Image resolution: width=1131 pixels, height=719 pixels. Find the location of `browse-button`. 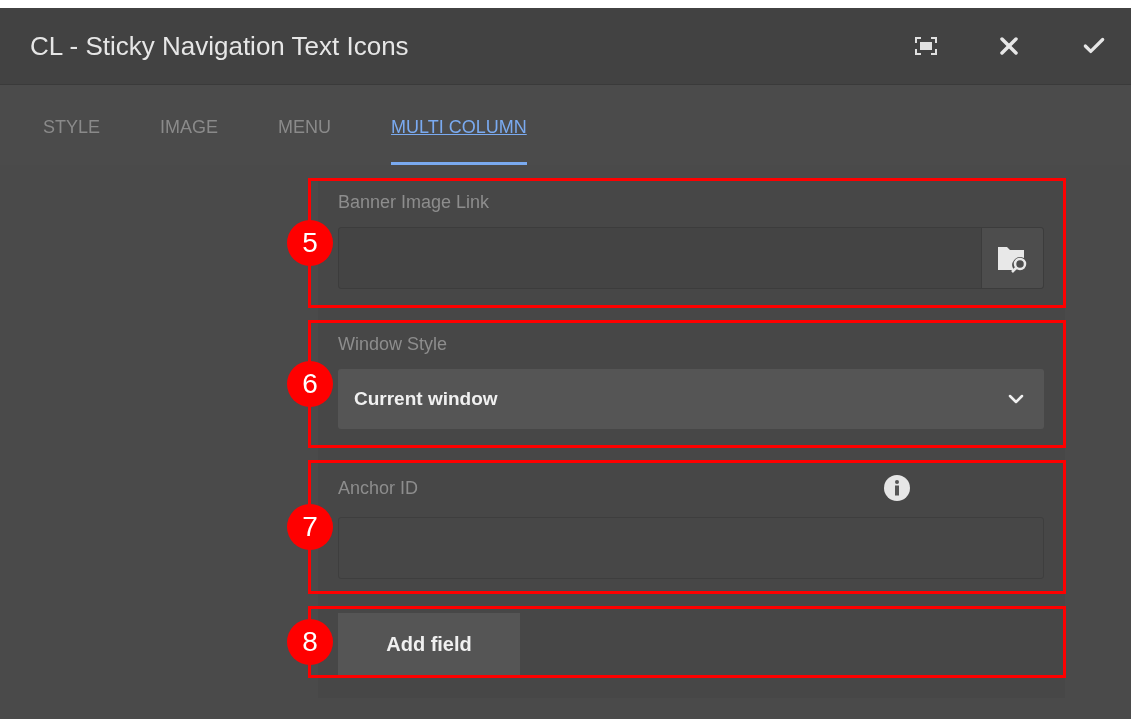

browse-button is located at coordinates (1012, 258).